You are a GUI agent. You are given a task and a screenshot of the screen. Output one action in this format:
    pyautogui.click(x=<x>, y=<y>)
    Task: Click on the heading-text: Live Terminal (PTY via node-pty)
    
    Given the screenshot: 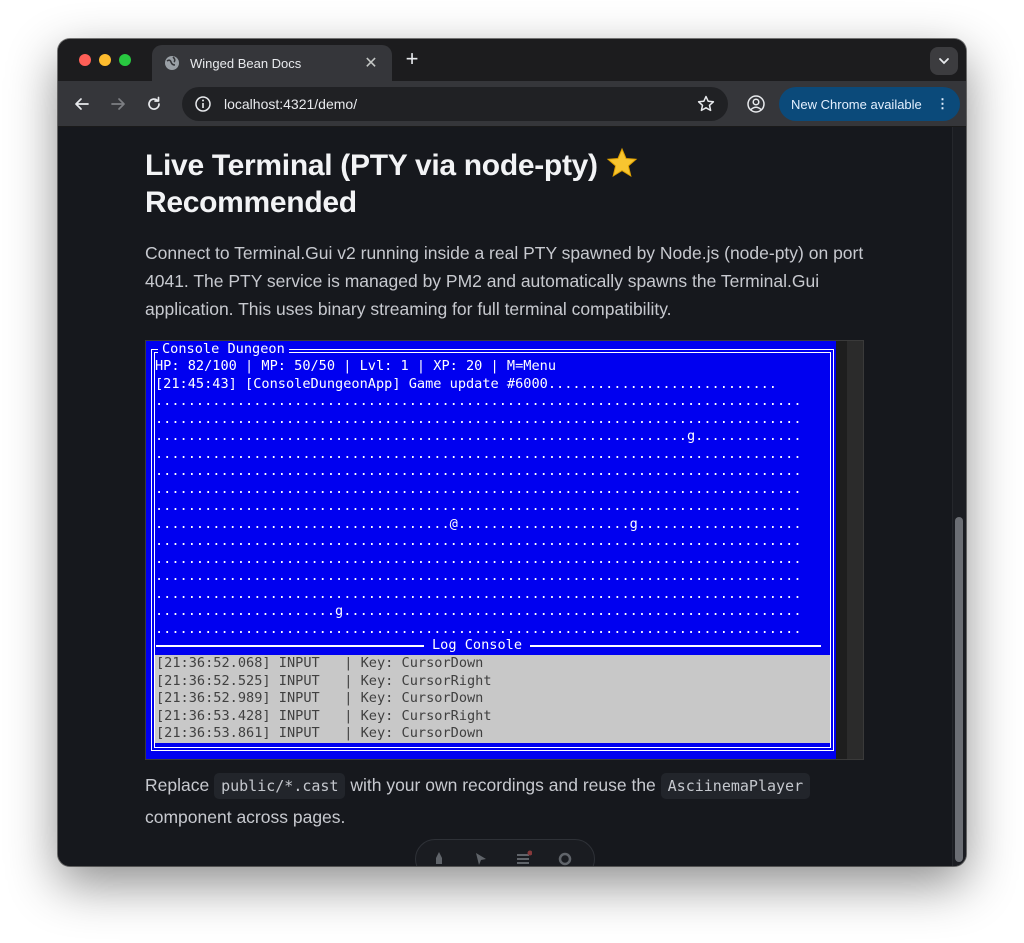 What is the action you would take?
    pyautogui.click(x=375, y=165)
    